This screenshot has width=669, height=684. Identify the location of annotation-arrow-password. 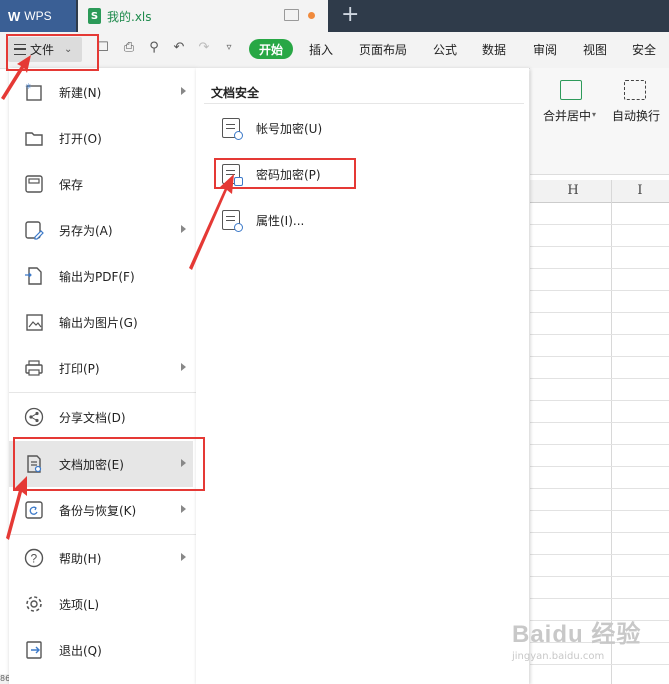
(211, 222).